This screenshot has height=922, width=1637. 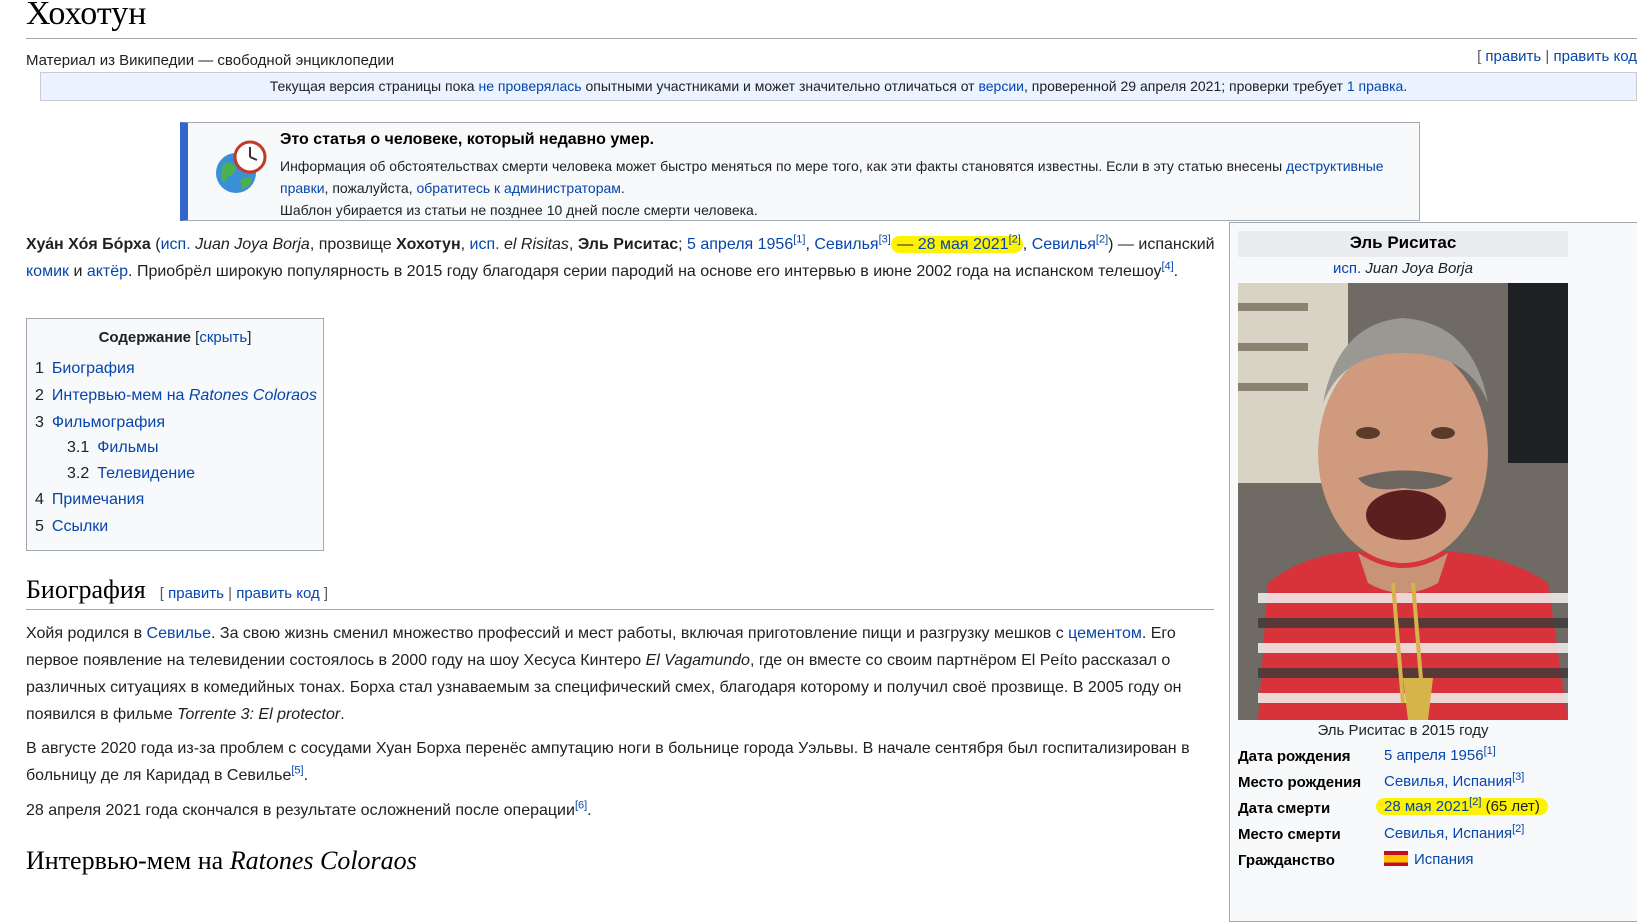 What do you see at coordinates (1375, 86) in the screenshot?
I see `pending-edits-link: 1 правка` at bounding box center [1375, 86].